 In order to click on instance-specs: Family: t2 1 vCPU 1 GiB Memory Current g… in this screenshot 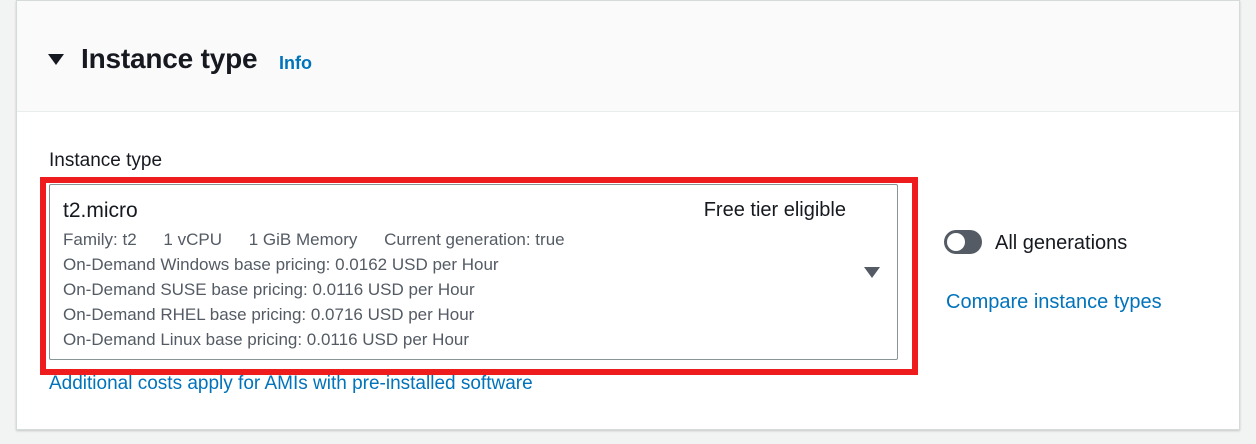, I will do `click(325, 240)`.